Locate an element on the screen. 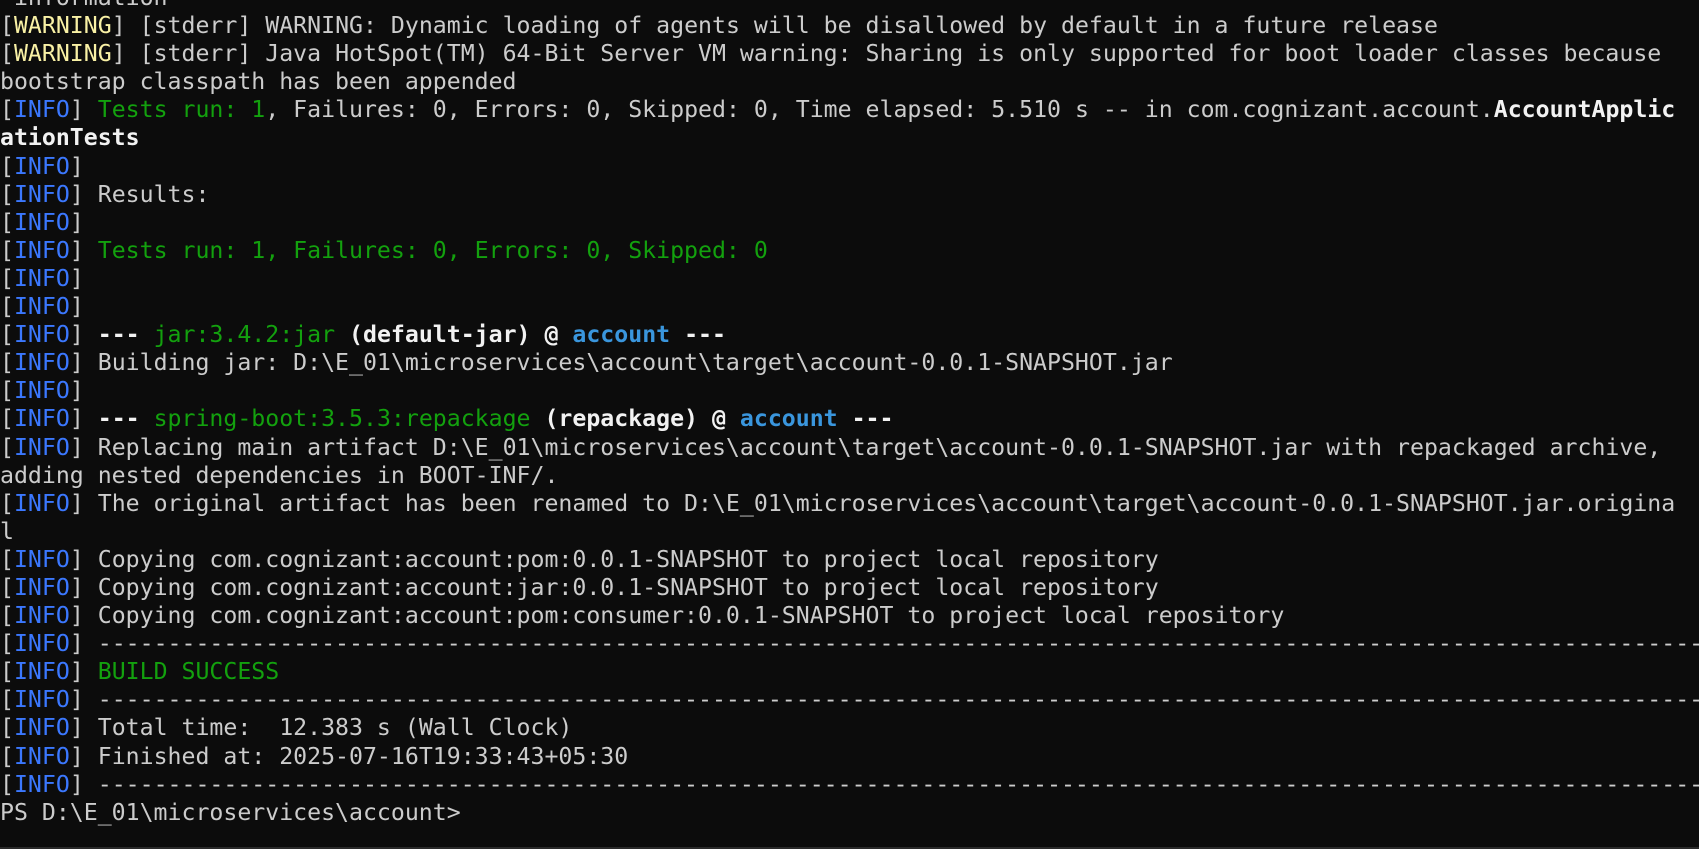 This screenshot has width=1699, height=849. text-segment: Tests run: is located at coordinates (174, 110).